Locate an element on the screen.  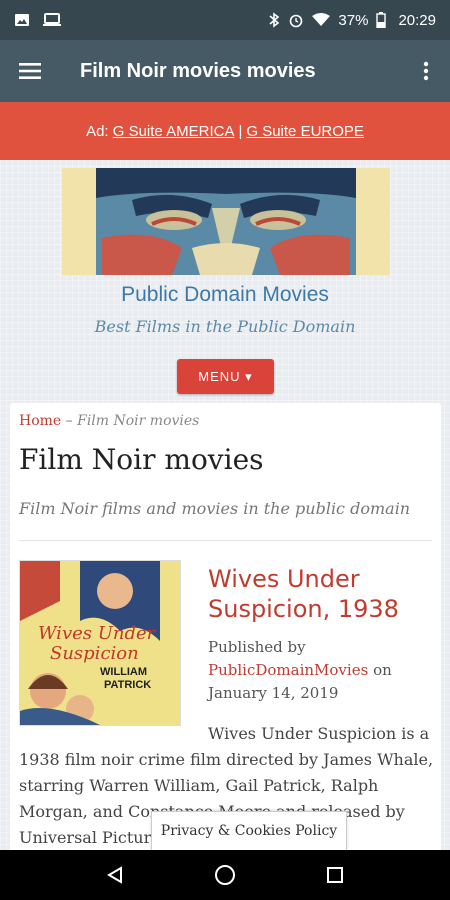
on-label: on is located at coordinates (382, 670).